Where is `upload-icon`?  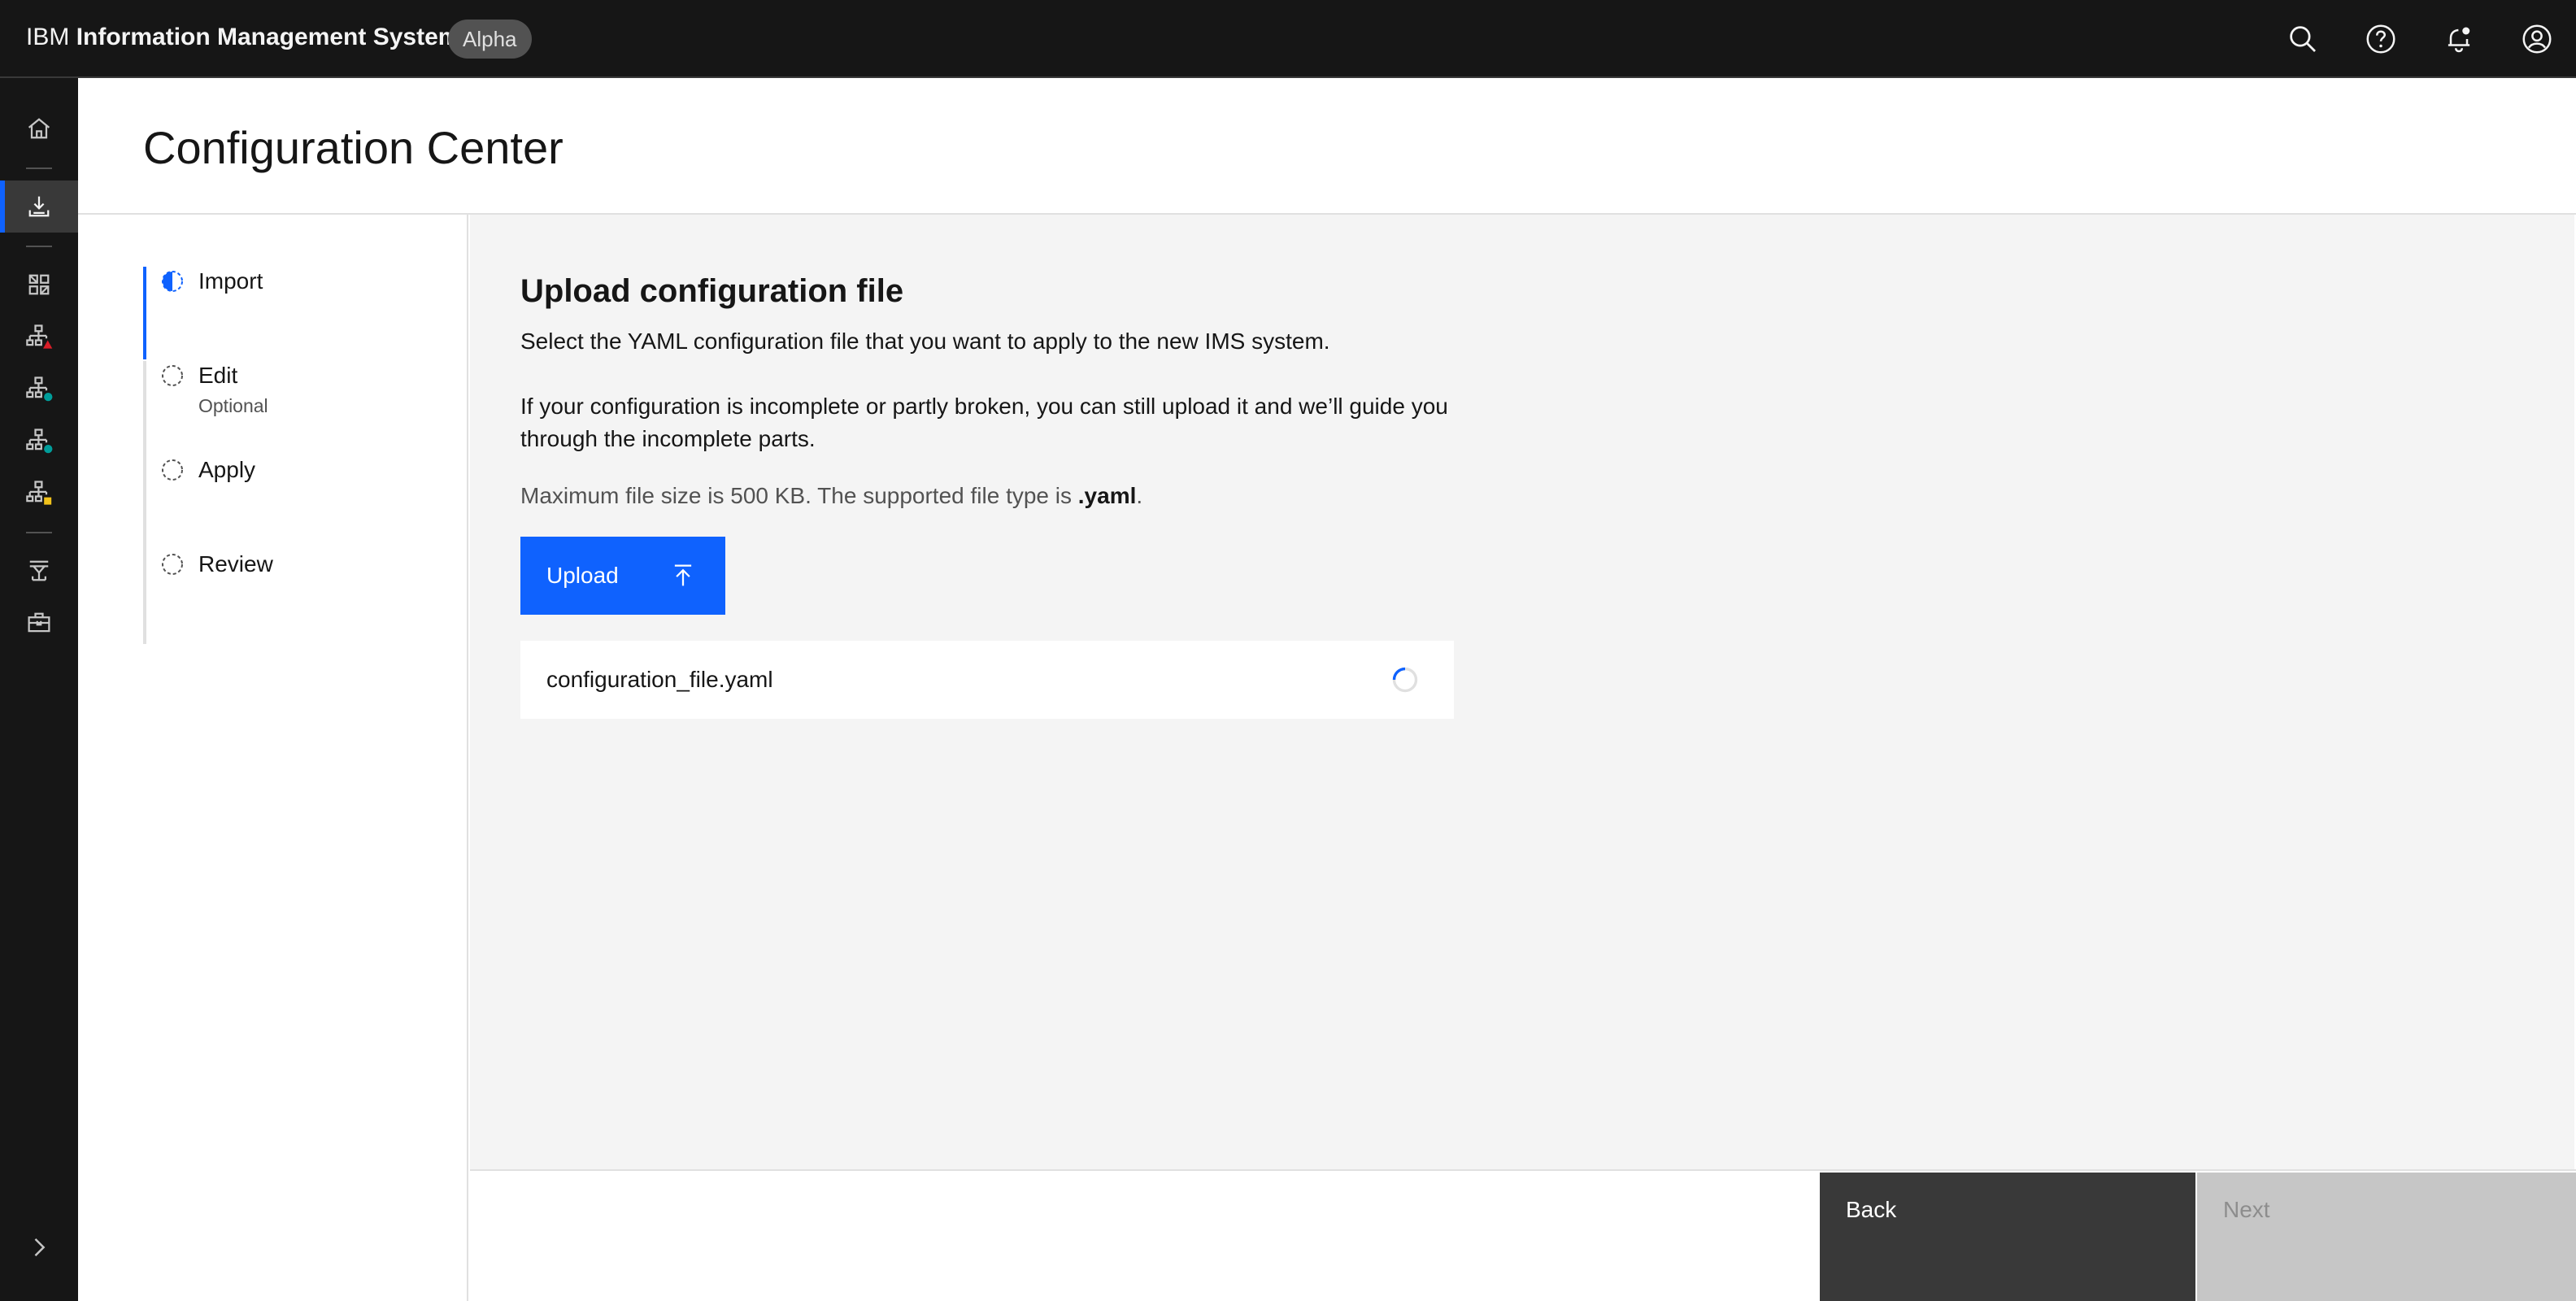
upload-icon is located at coordinates (683, 575).